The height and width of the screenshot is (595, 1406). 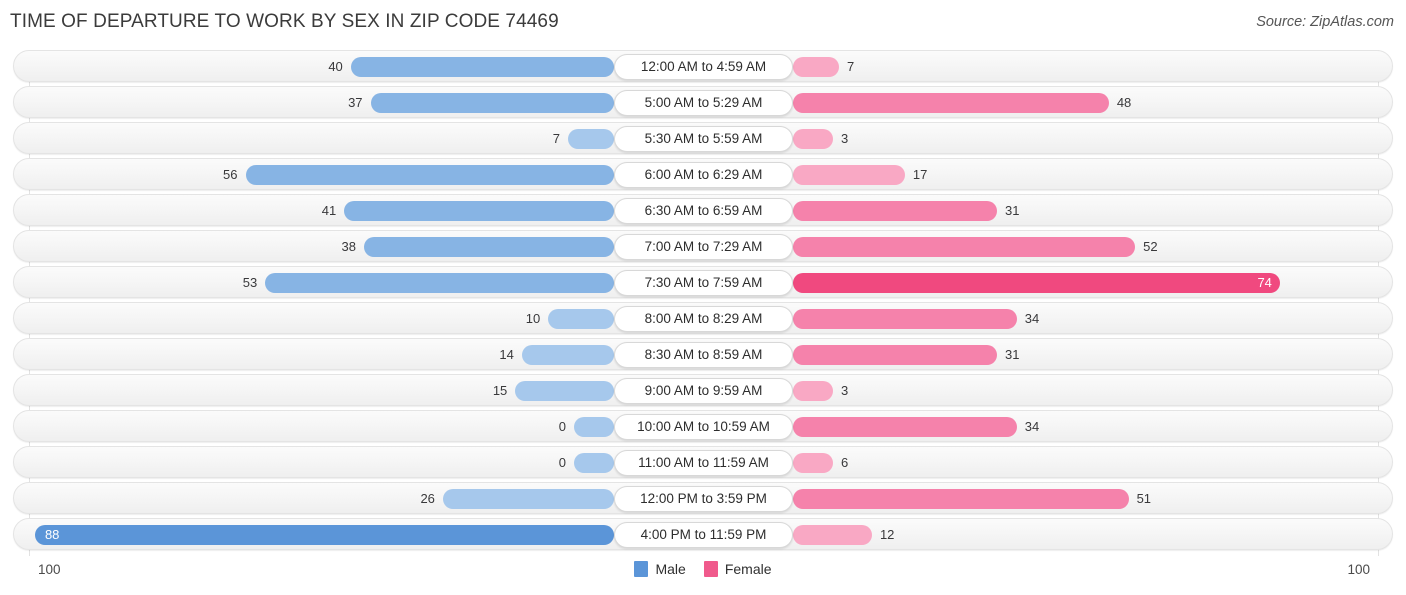 I want to click on male-value-label: 37, so click(x=355, y=102).